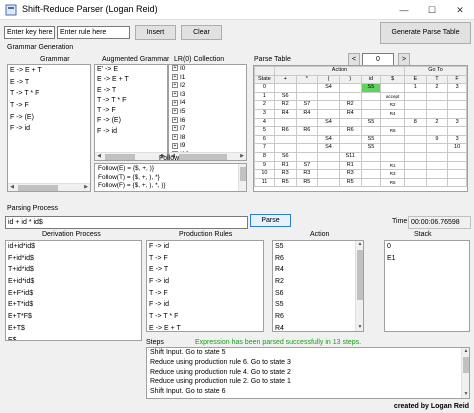 The height and width of the screenshot is (413, 474). I want to click on table-cell: R1, so click(285, 165).